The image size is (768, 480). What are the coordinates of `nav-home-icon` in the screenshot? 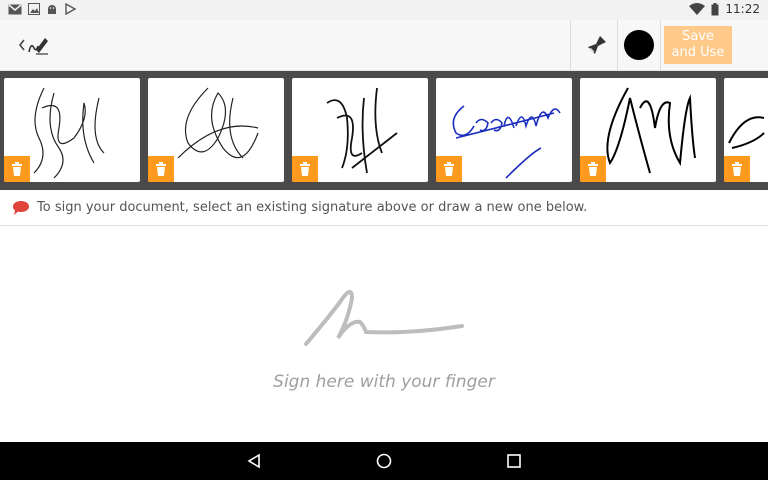 It's located at (384, 461).